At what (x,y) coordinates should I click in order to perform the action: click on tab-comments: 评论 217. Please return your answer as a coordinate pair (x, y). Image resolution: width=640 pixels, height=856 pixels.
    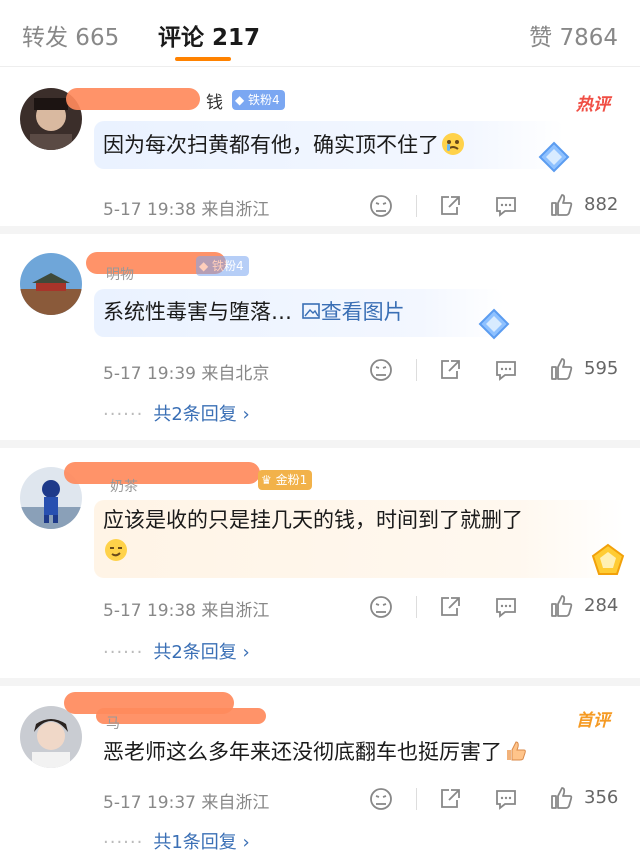
    Looking at the image, I should click on (209, 35).